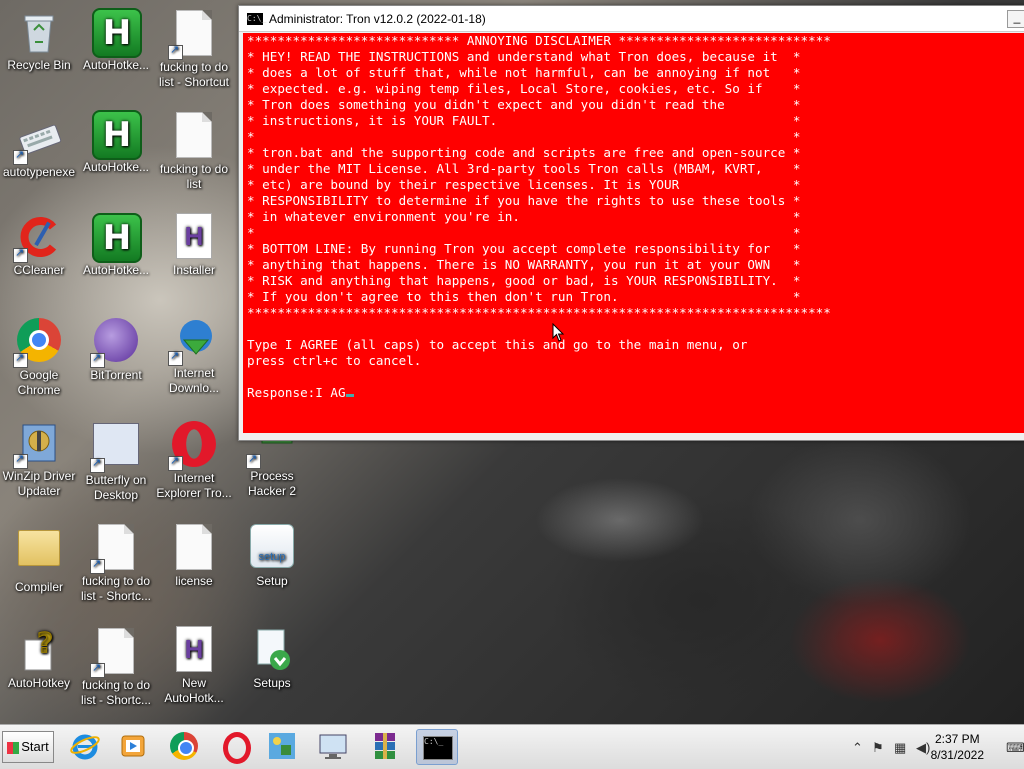 The height and width of the screenshot is (769, 1024). Describe the element at coordinates (133, 746) in the screenshot. I see `media-player-icon` at that location.